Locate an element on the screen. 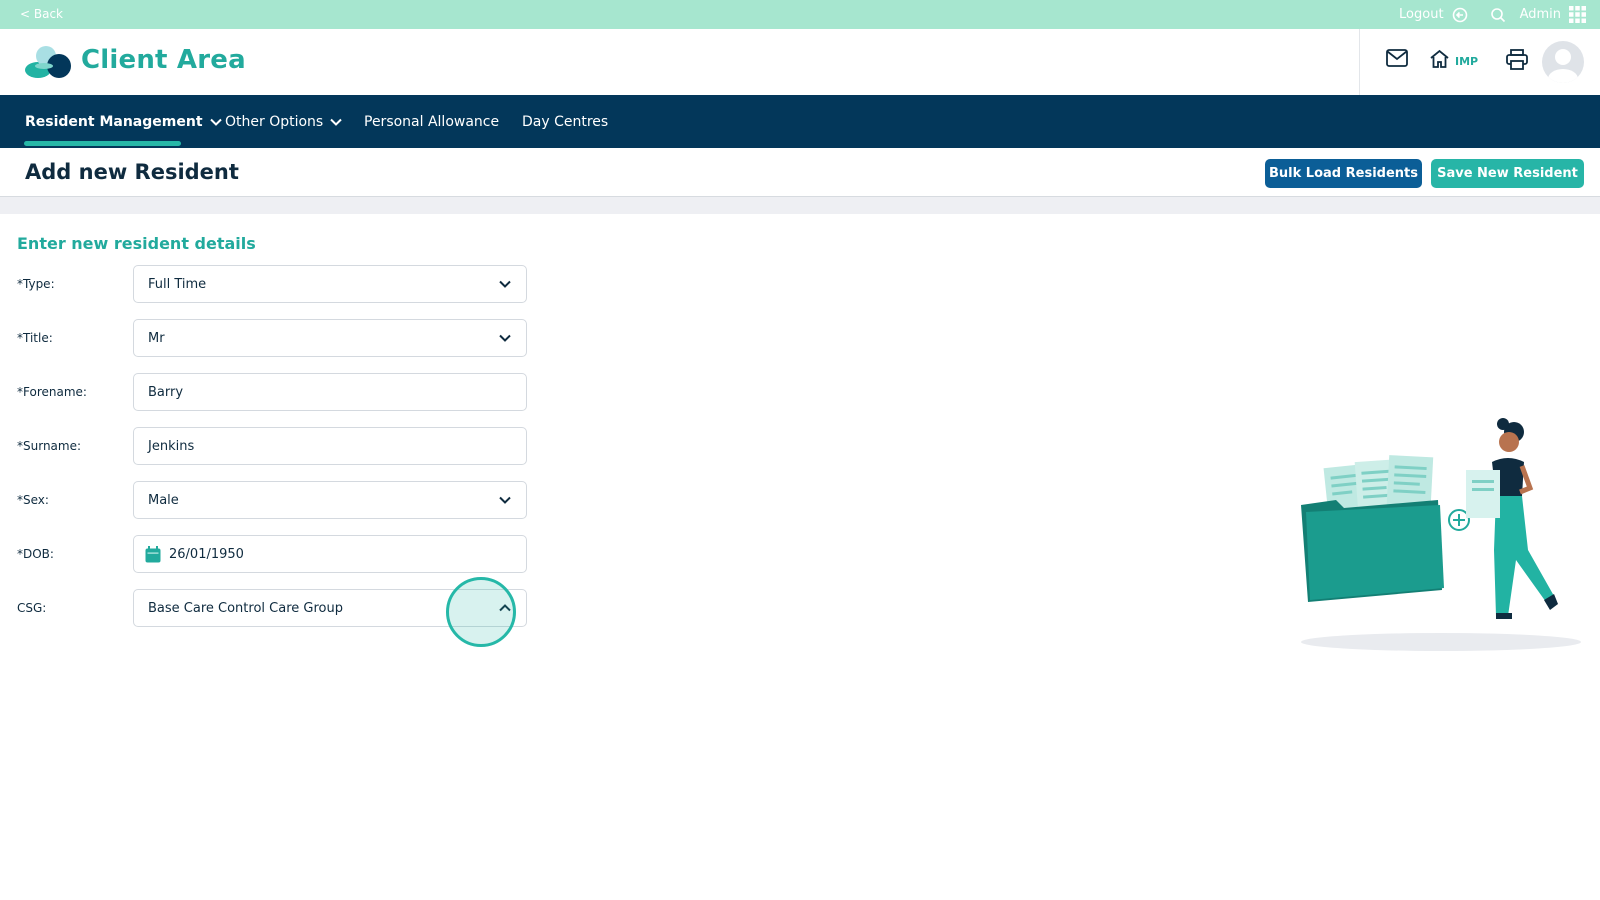 This screenshot has height=900, width=1600. nav-item-day-centres: Day Centres is located at coordinates (565, 121).